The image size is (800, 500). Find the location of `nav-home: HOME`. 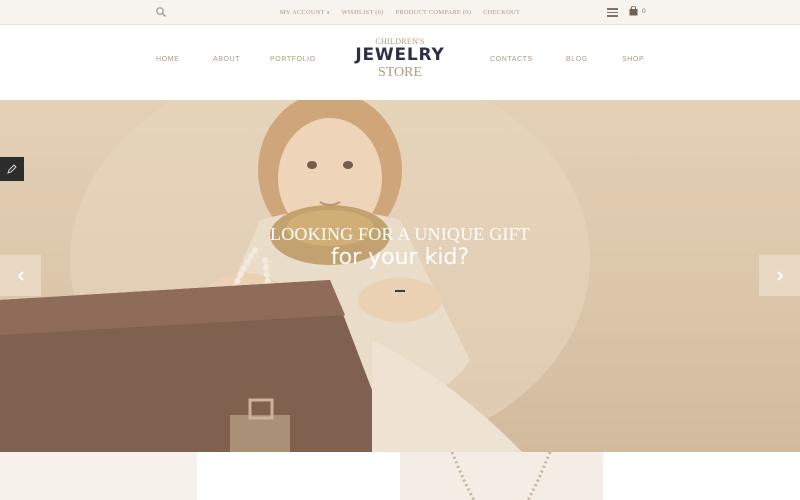

nav-home: HOME is located at coordinates (167, 59).